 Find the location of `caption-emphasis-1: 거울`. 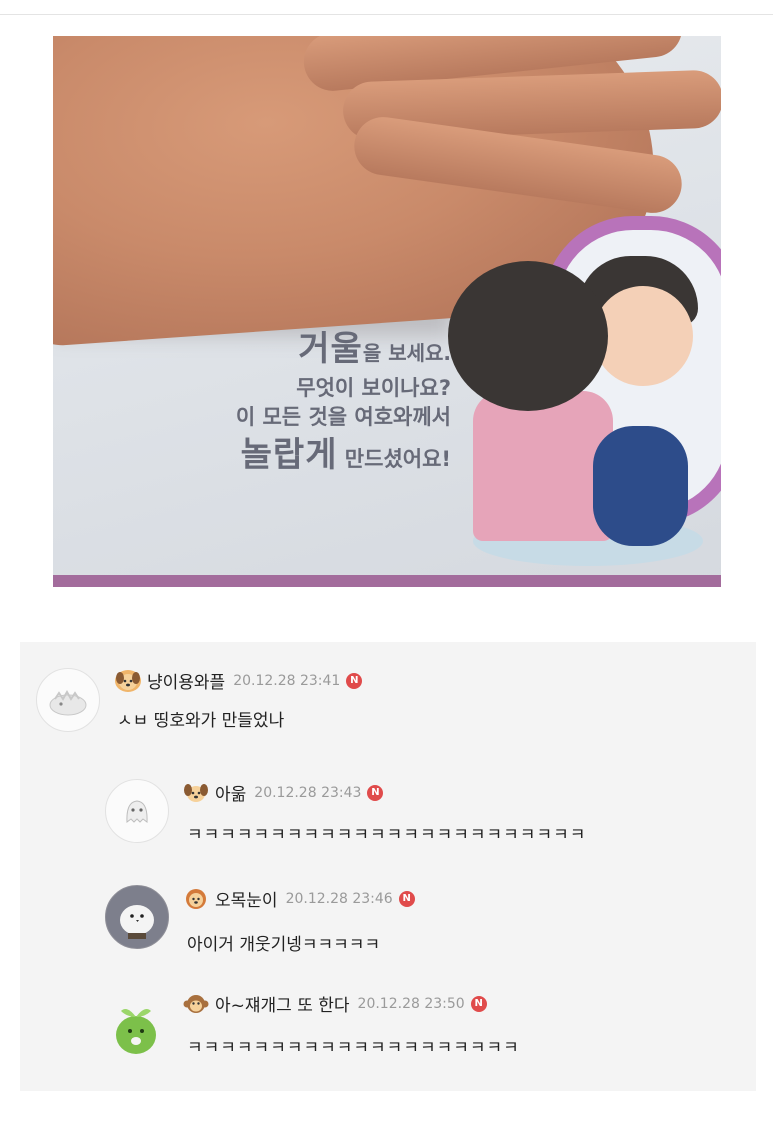

caption-emphasis-1: 거울 is located at coordinates (330, 349).